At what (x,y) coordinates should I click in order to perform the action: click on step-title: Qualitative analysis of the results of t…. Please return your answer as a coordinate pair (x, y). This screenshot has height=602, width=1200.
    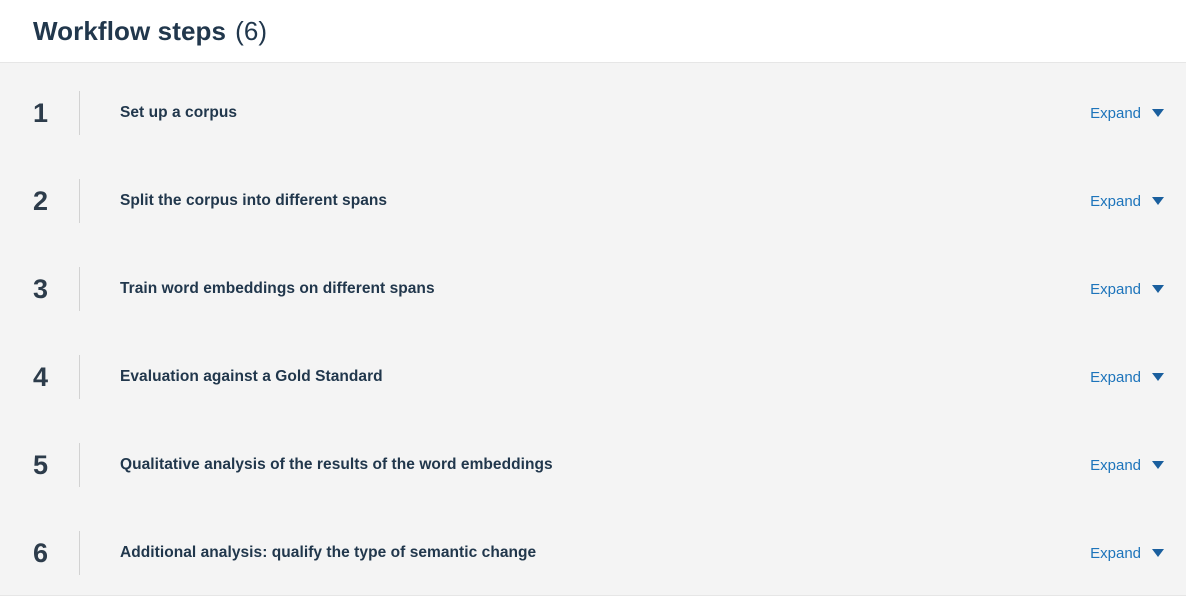
    Looking at the image, I should click on (336, 464).